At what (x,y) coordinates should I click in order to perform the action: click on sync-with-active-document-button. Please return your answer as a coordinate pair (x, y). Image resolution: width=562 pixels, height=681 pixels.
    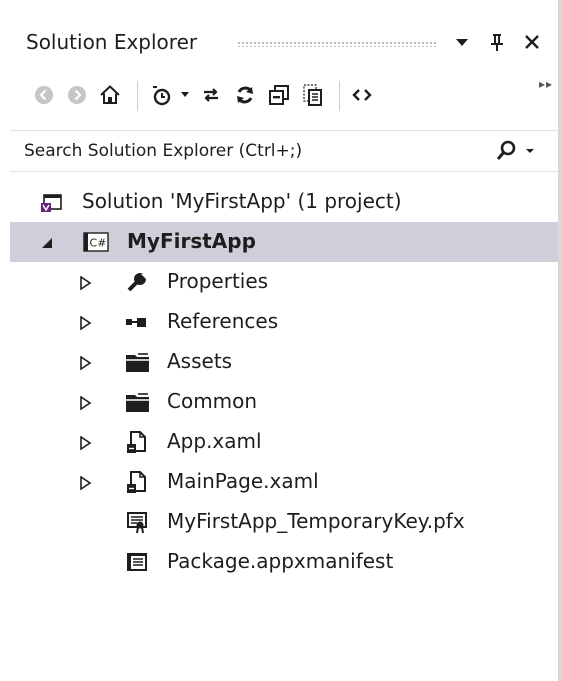
    Looking at the image, I should click on (211, 95).